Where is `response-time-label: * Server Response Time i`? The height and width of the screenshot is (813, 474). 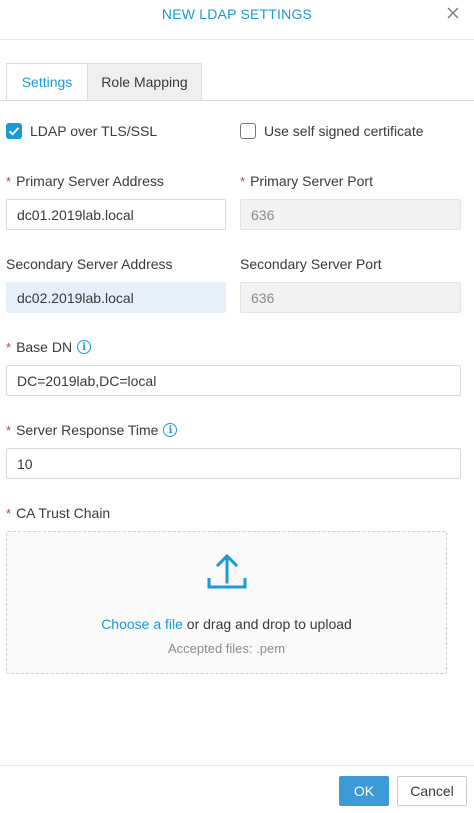
response-time-label: * Server Response Time i is located at coordinates (92, 430).